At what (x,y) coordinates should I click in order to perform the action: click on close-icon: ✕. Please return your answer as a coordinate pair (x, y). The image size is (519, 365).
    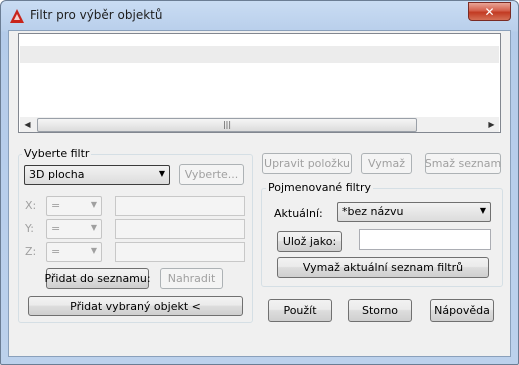
    Looking at the image, I should click on (489, 11).